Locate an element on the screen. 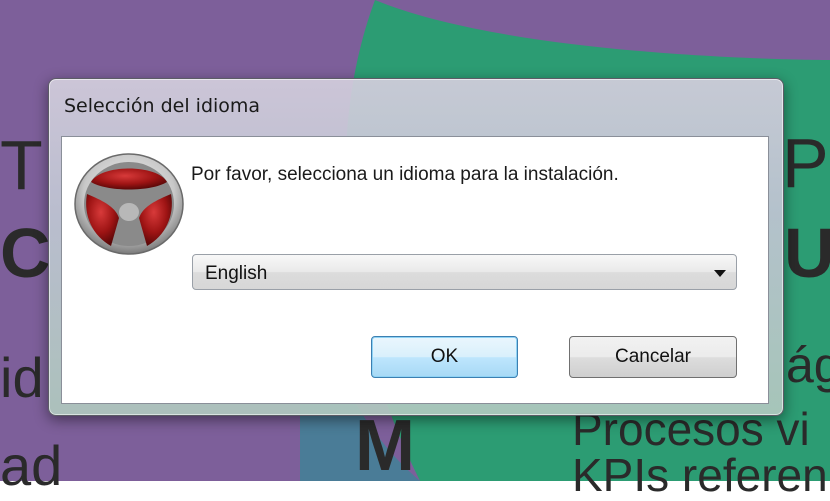 This screenshot has width=830, height=501. language-select: English is located at coordinates (464, 272).